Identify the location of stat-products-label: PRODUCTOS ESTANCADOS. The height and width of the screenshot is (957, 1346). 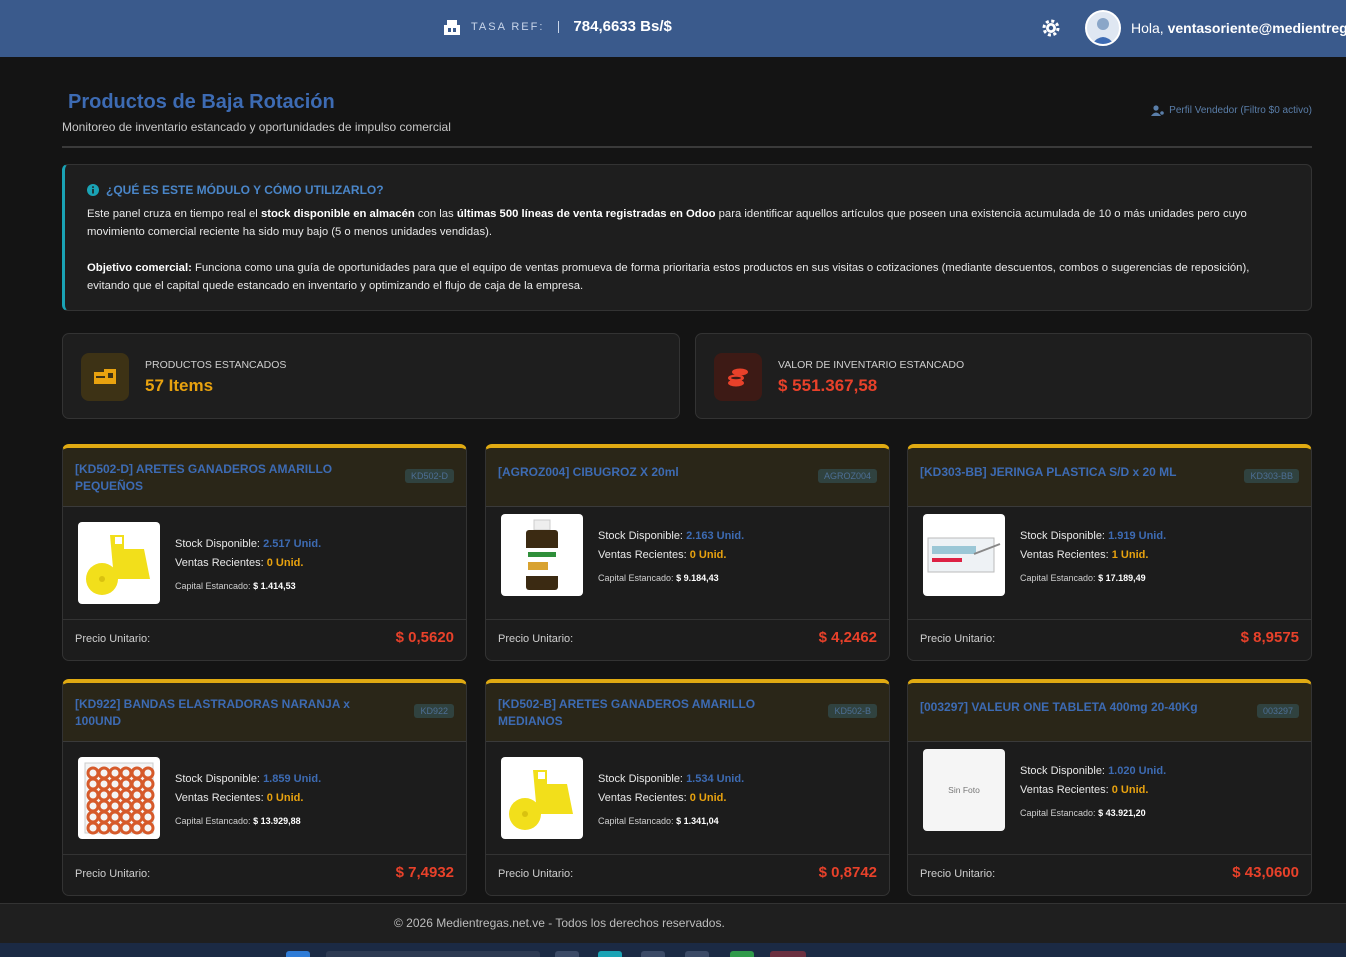
(216, 365).